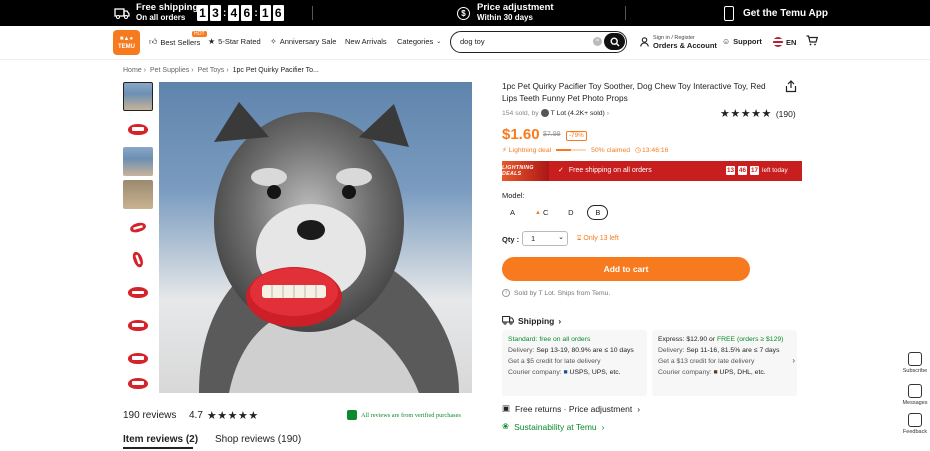 The width and height of the screenshot is (930, 451). I want to click on orders-account-label: Orders & Account, so click(685, 45).